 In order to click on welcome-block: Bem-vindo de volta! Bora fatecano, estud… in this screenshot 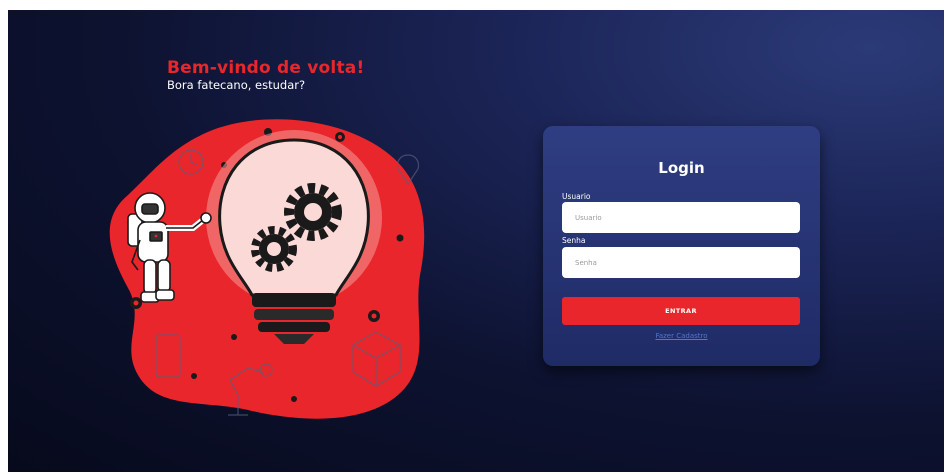, I will do `click(265, 75)`.